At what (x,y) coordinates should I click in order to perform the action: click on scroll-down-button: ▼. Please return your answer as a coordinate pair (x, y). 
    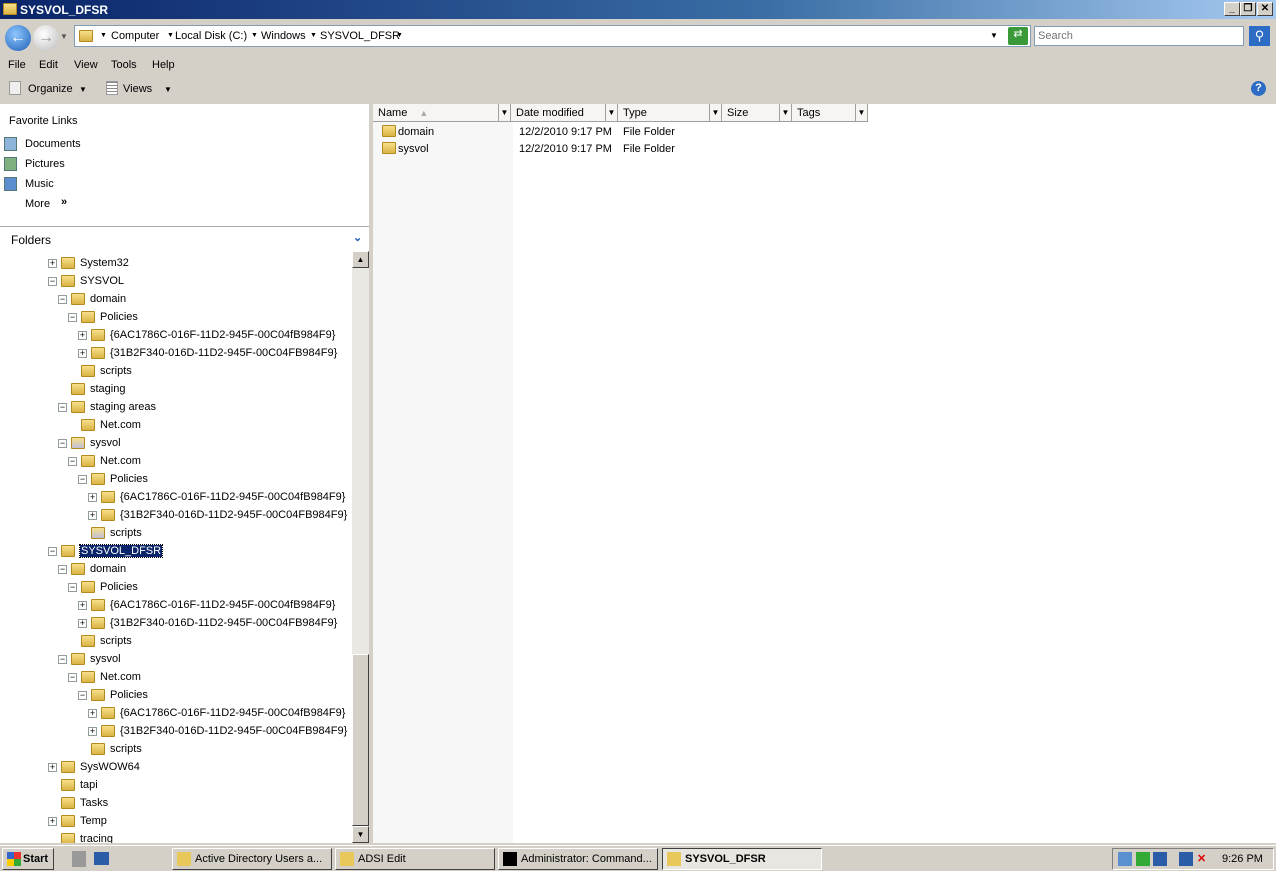
    Looking at the image, I should click on (360, 834).